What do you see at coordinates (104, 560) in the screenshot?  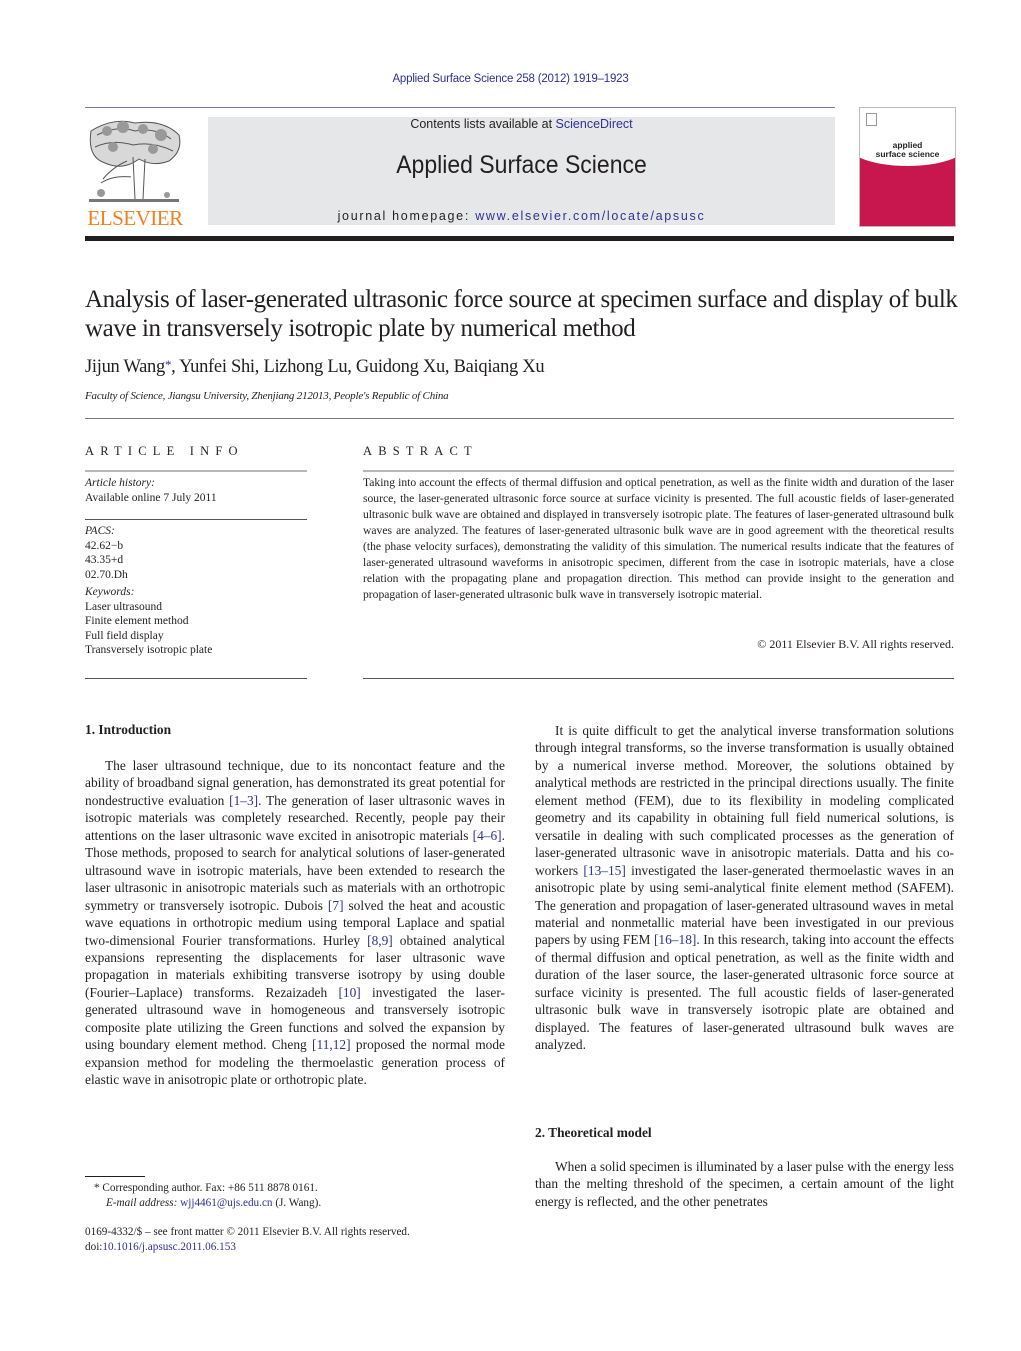 I see `pacs-code: 43.35+d` at bounding box center [104, 560].